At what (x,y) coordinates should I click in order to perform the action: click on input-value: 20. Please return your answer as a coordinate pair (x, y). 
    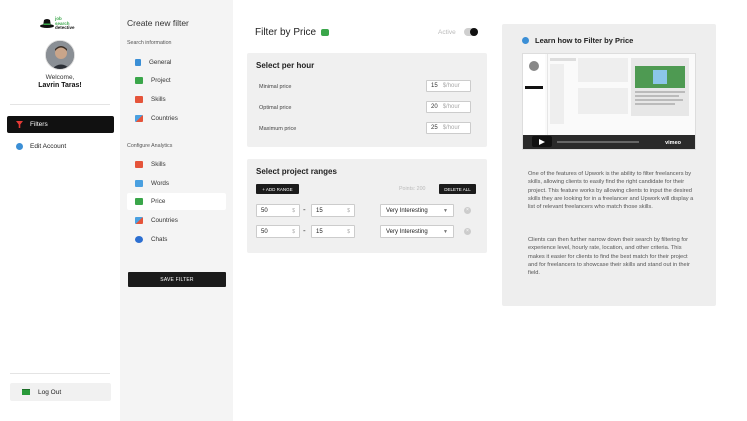
    Looking at the image, I should click on (434, 107).